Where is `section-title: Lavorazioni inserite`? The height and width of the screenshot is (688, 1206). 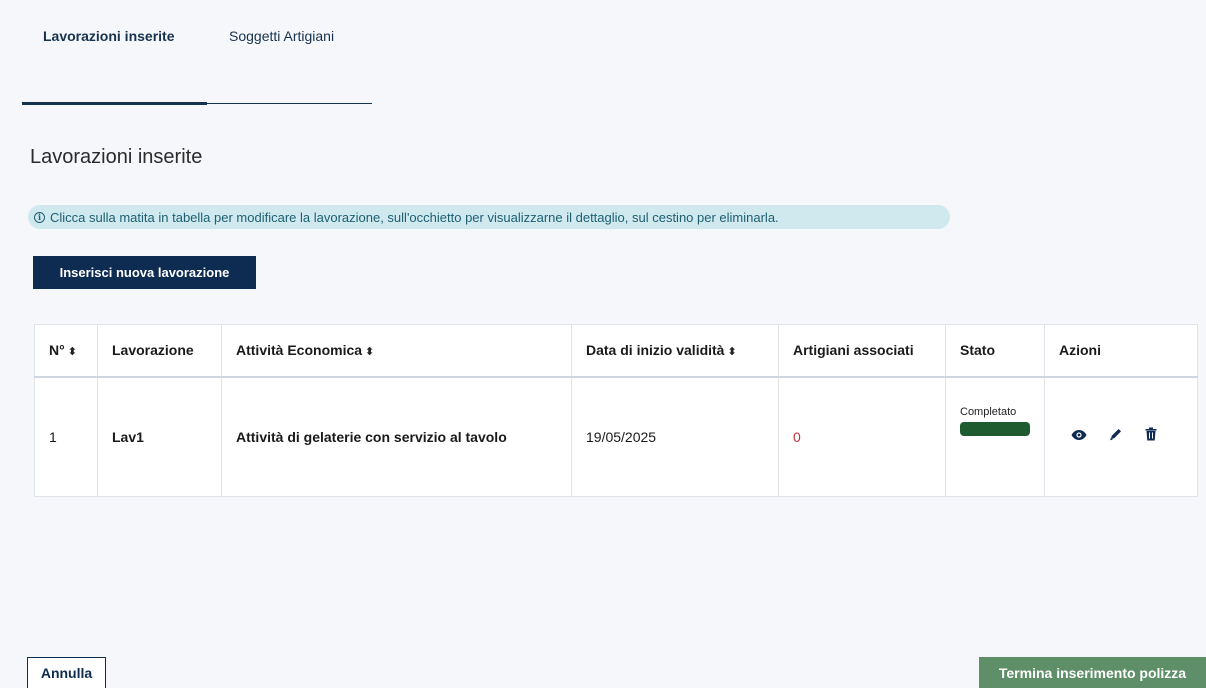
section-title: Lavorazioni inserite is located at coordinates (116, 157).